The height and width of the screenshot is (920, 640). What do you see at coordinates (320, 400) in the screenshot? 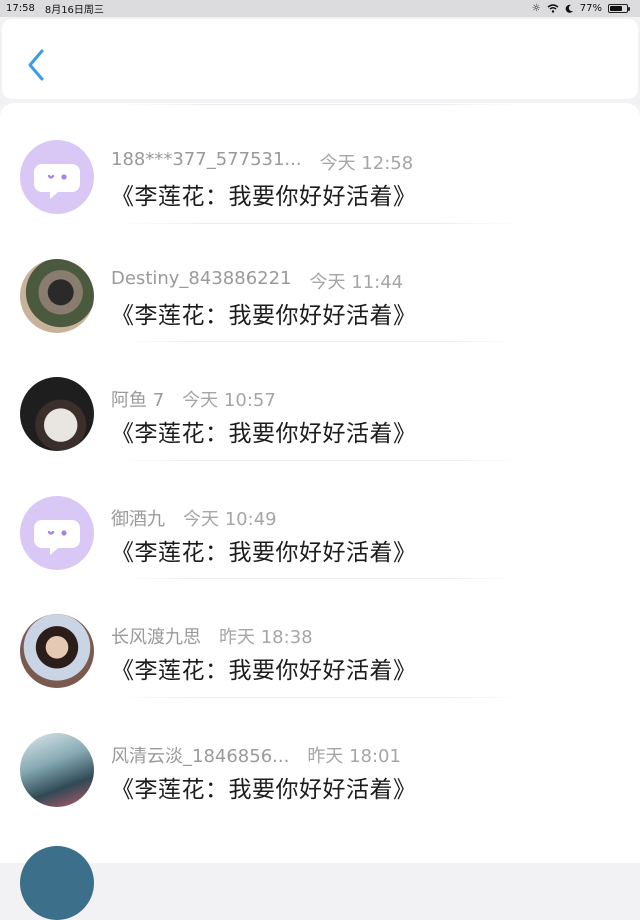
I see `list-item: 阿鱼 7 今天 10:57 《李莲花：我要你好好活着》` at bounding box center [320, 400].